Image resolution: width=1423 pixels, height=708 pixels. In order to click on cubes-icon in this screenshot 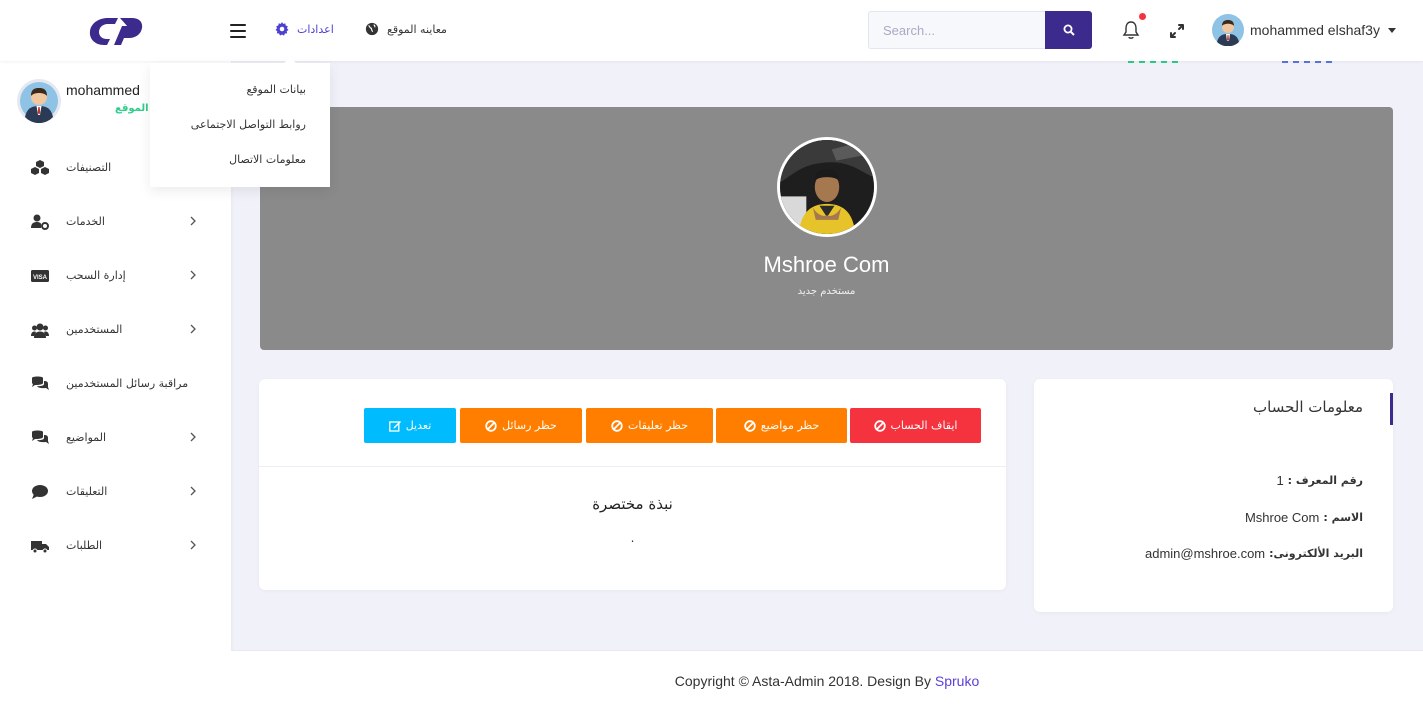, I will do `click(40, 167)`.